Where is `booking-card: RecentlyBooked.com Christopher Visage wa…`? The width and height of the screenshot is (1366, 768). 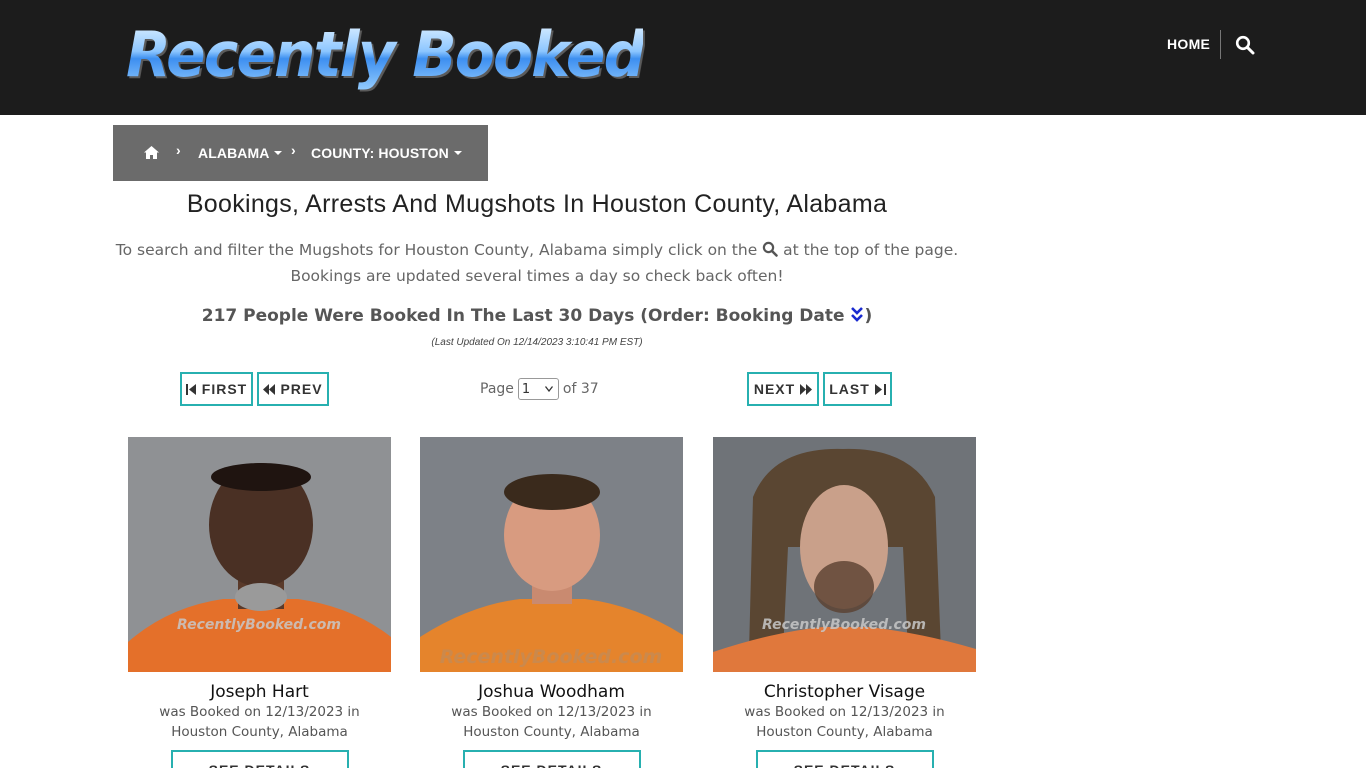 booking-card: RecentlyBooked.com Christopher Visage wa… is located at coordinates (844, 602).